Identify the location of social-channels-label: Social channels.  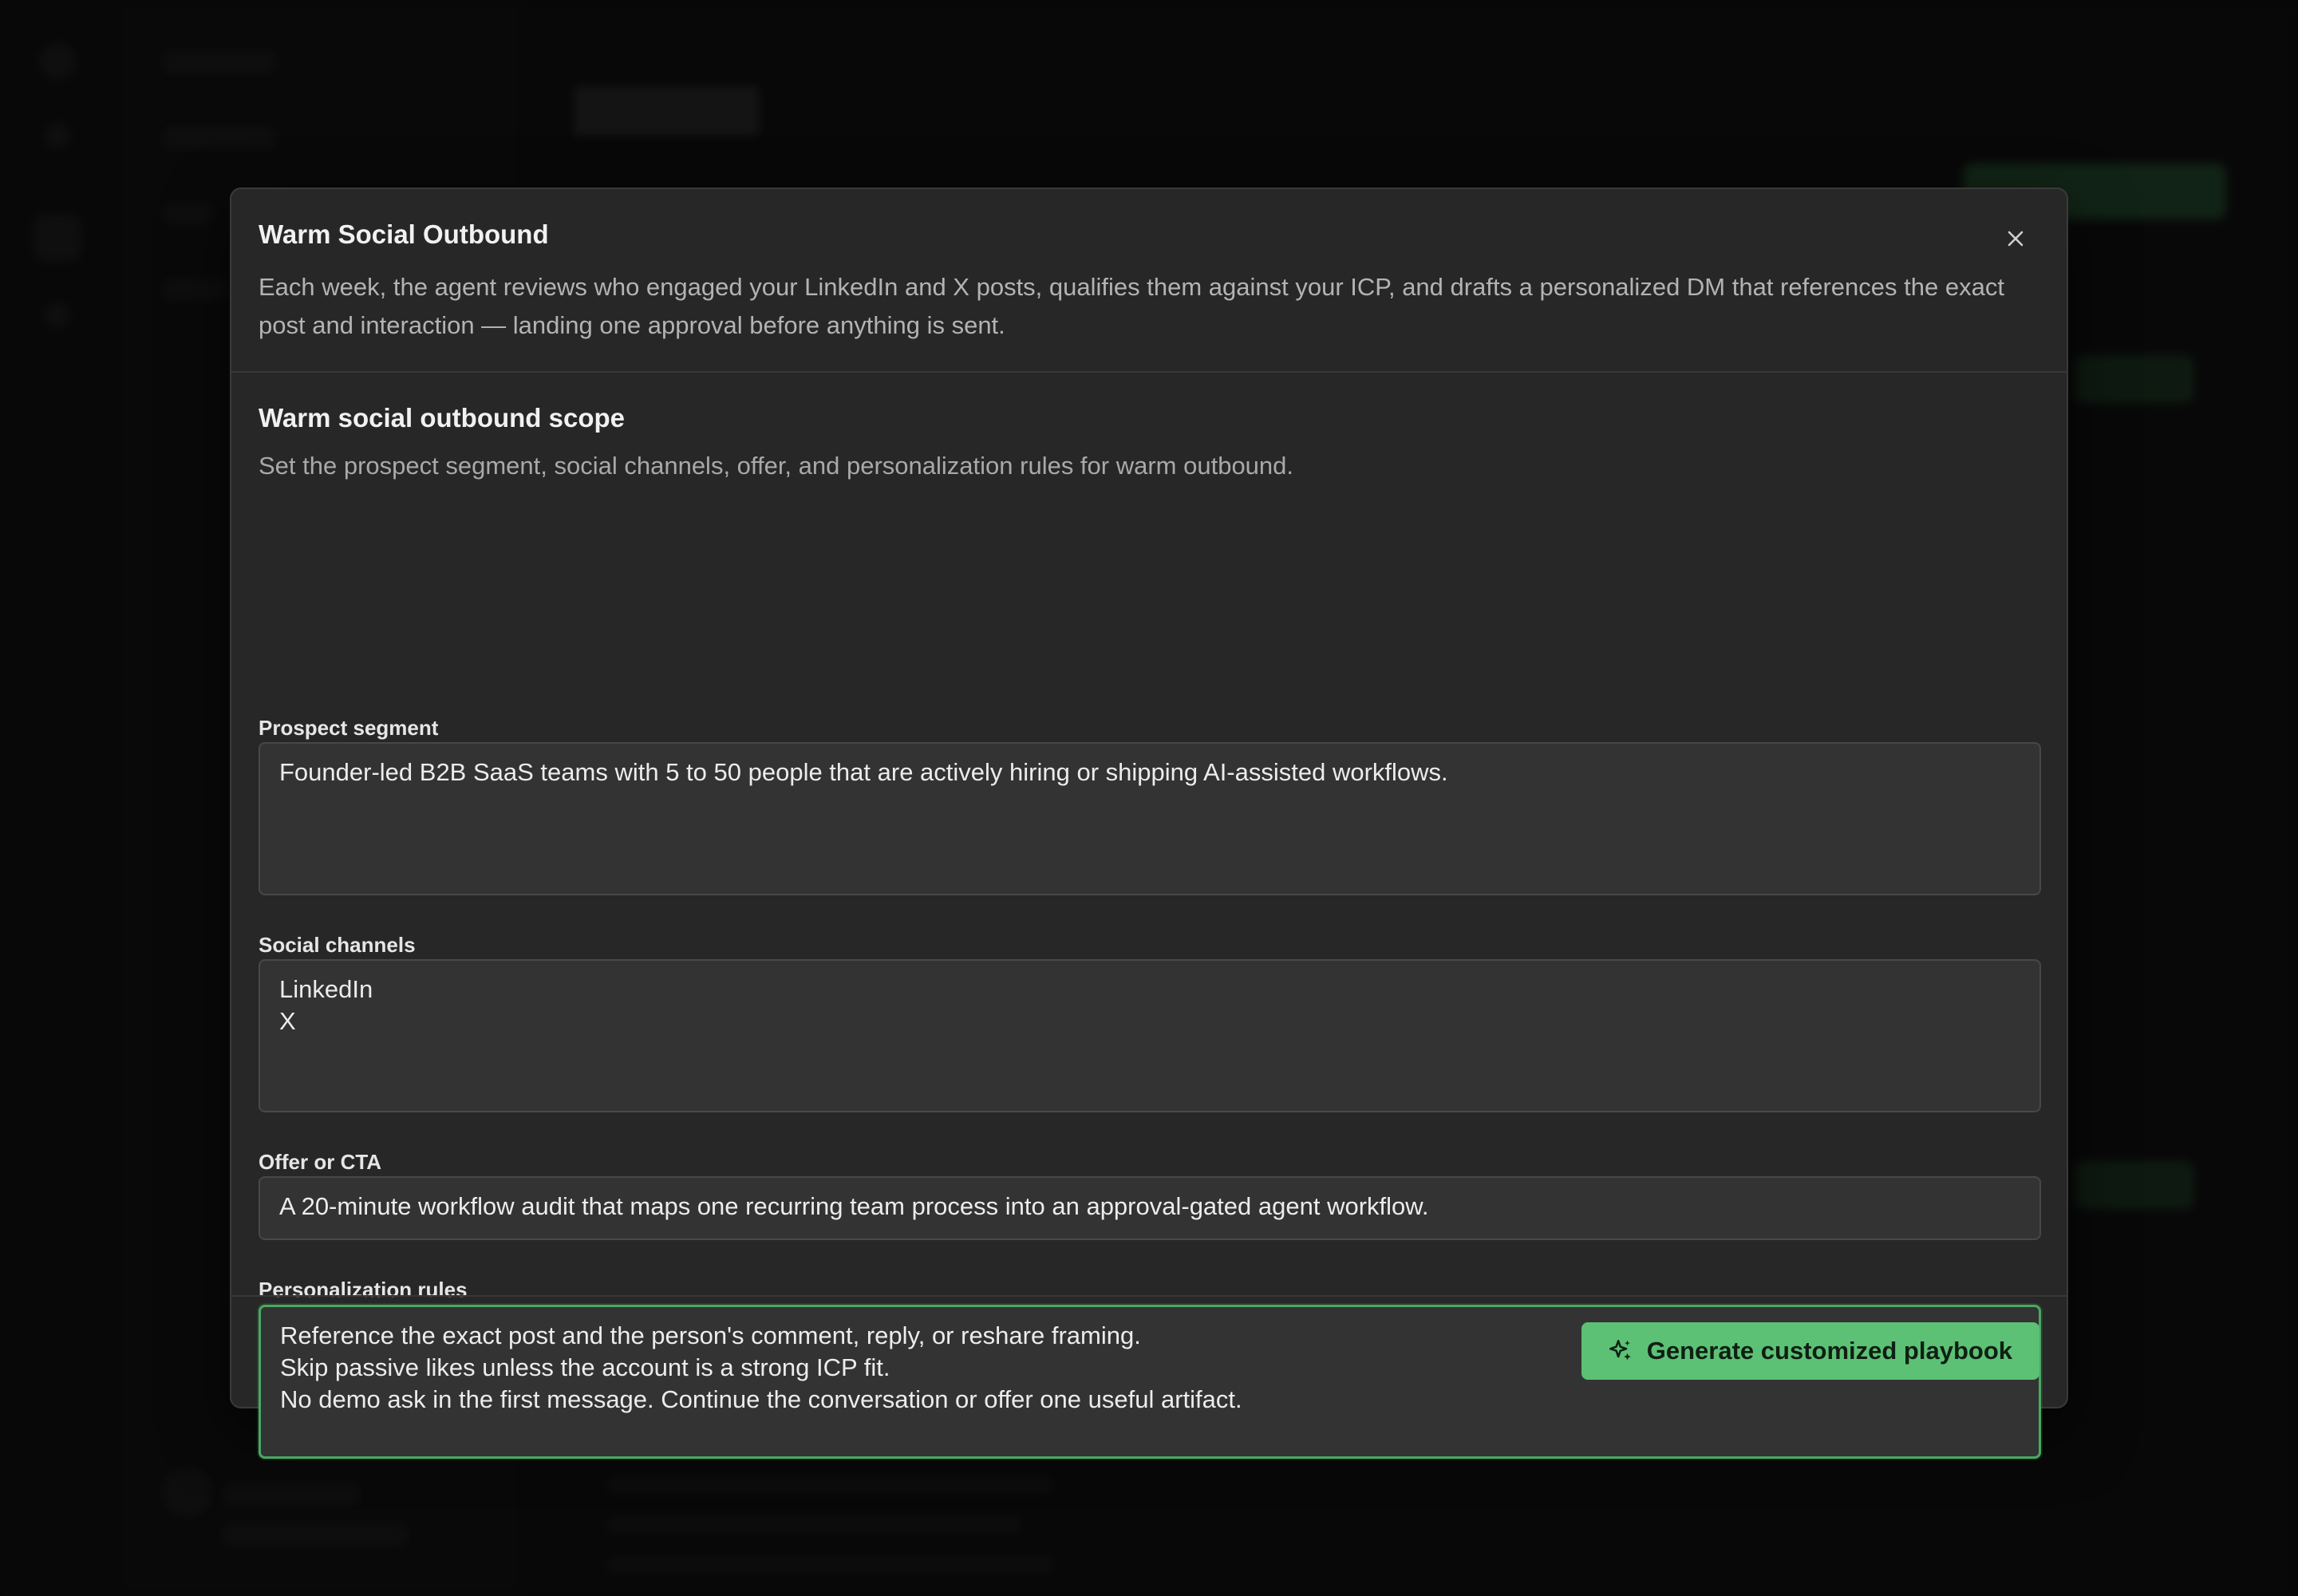
(338, 945).